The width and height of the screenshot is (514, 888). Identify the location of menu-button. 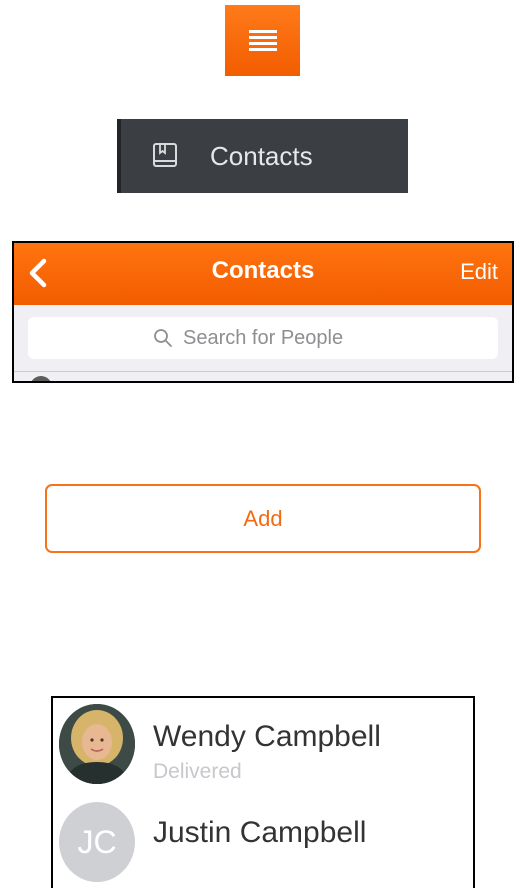
(262, 40).